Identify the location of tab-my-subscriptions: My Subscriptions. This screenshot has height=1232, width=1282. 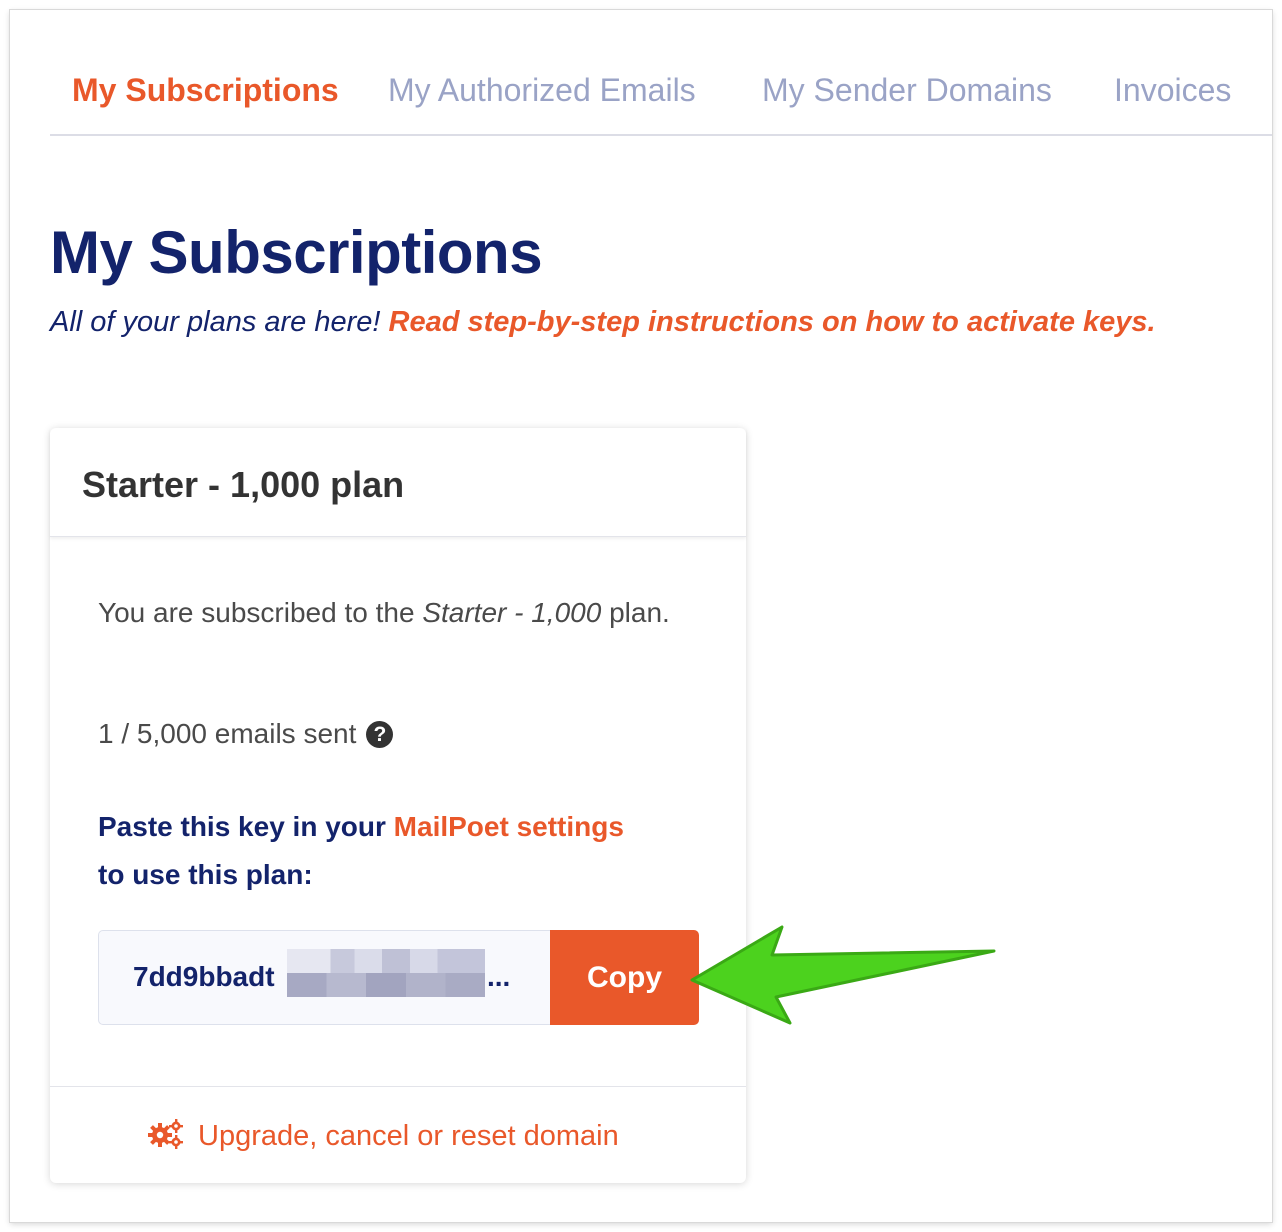
(205, 90).